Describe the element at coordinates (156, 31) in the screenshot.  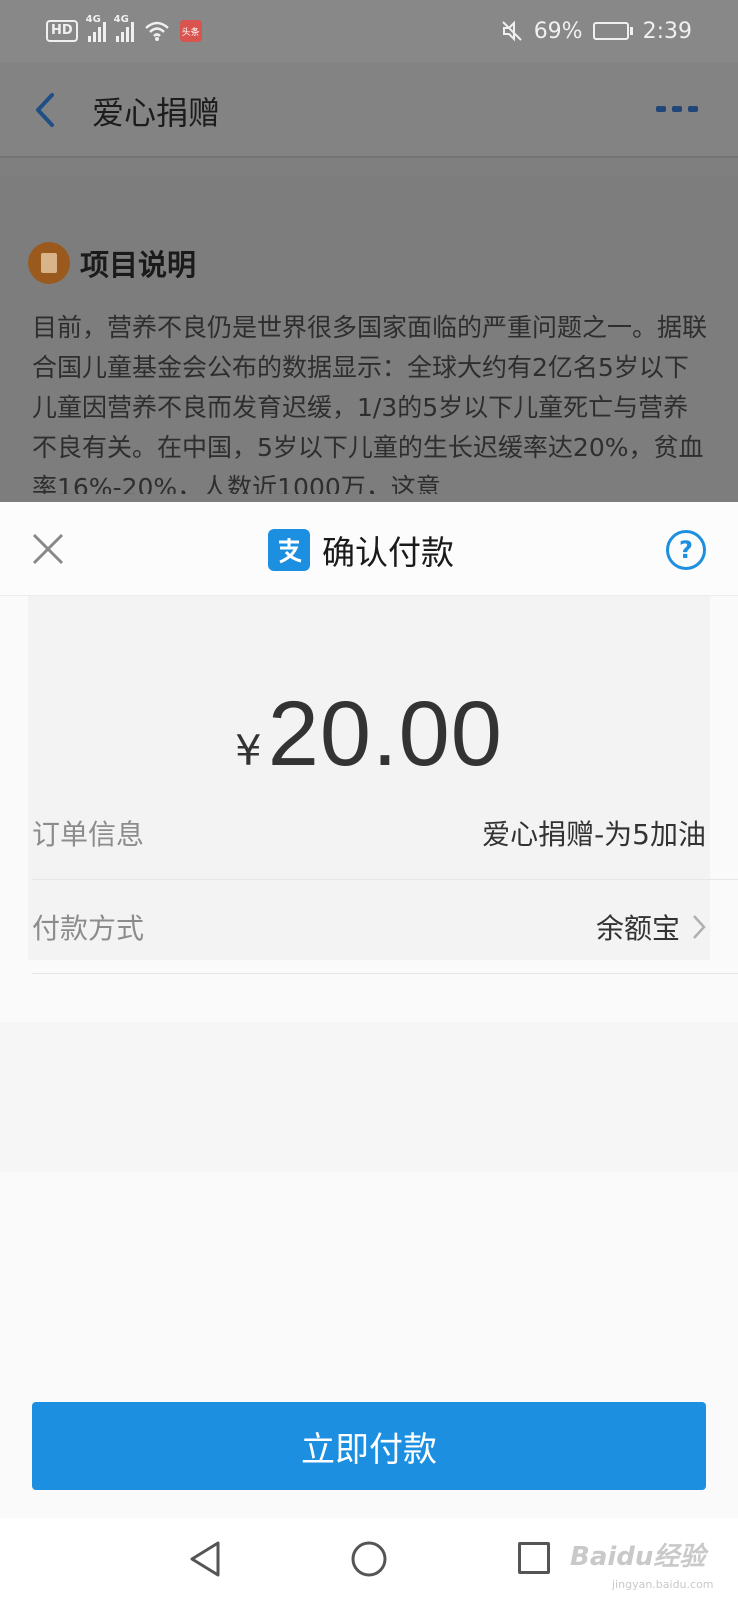
I see `wifi-icon` at that location.